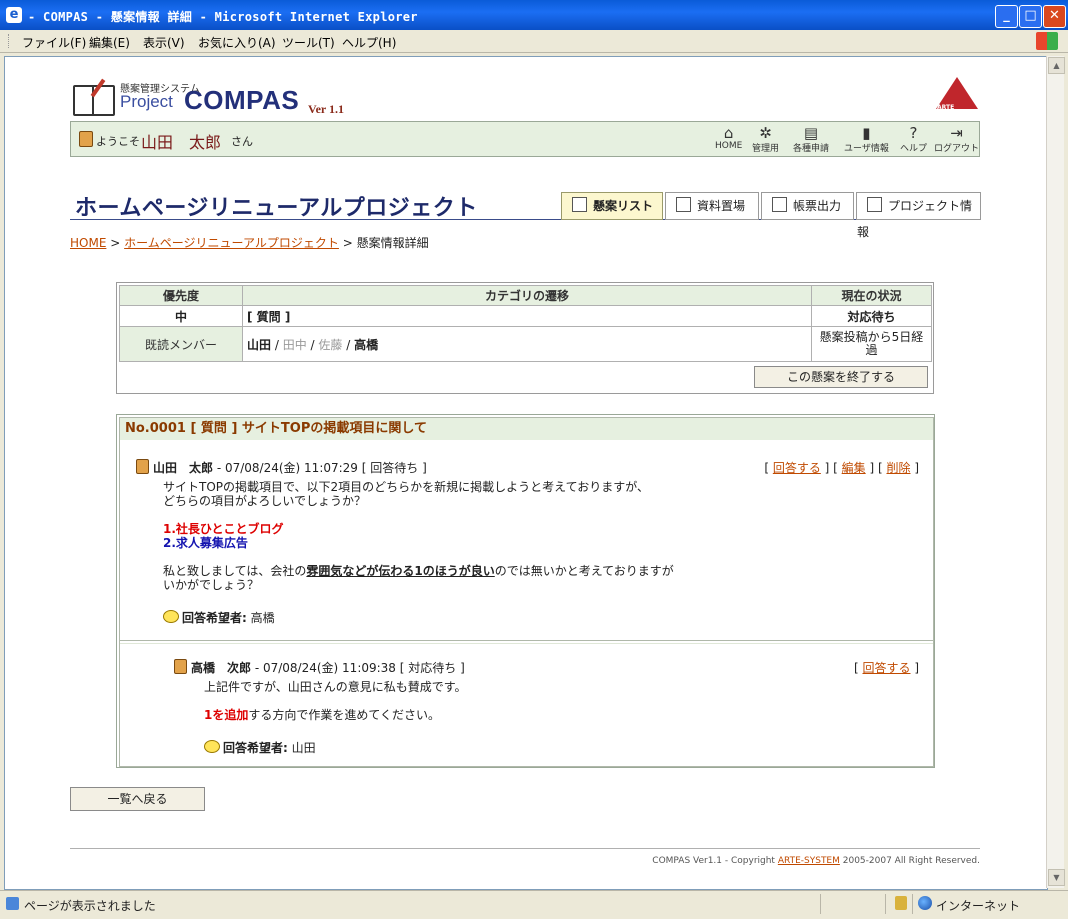  What do you see at coordinates (811, 133) in the screenshot?
I see `document-icon: ▤` at bounding box center [811, 133].